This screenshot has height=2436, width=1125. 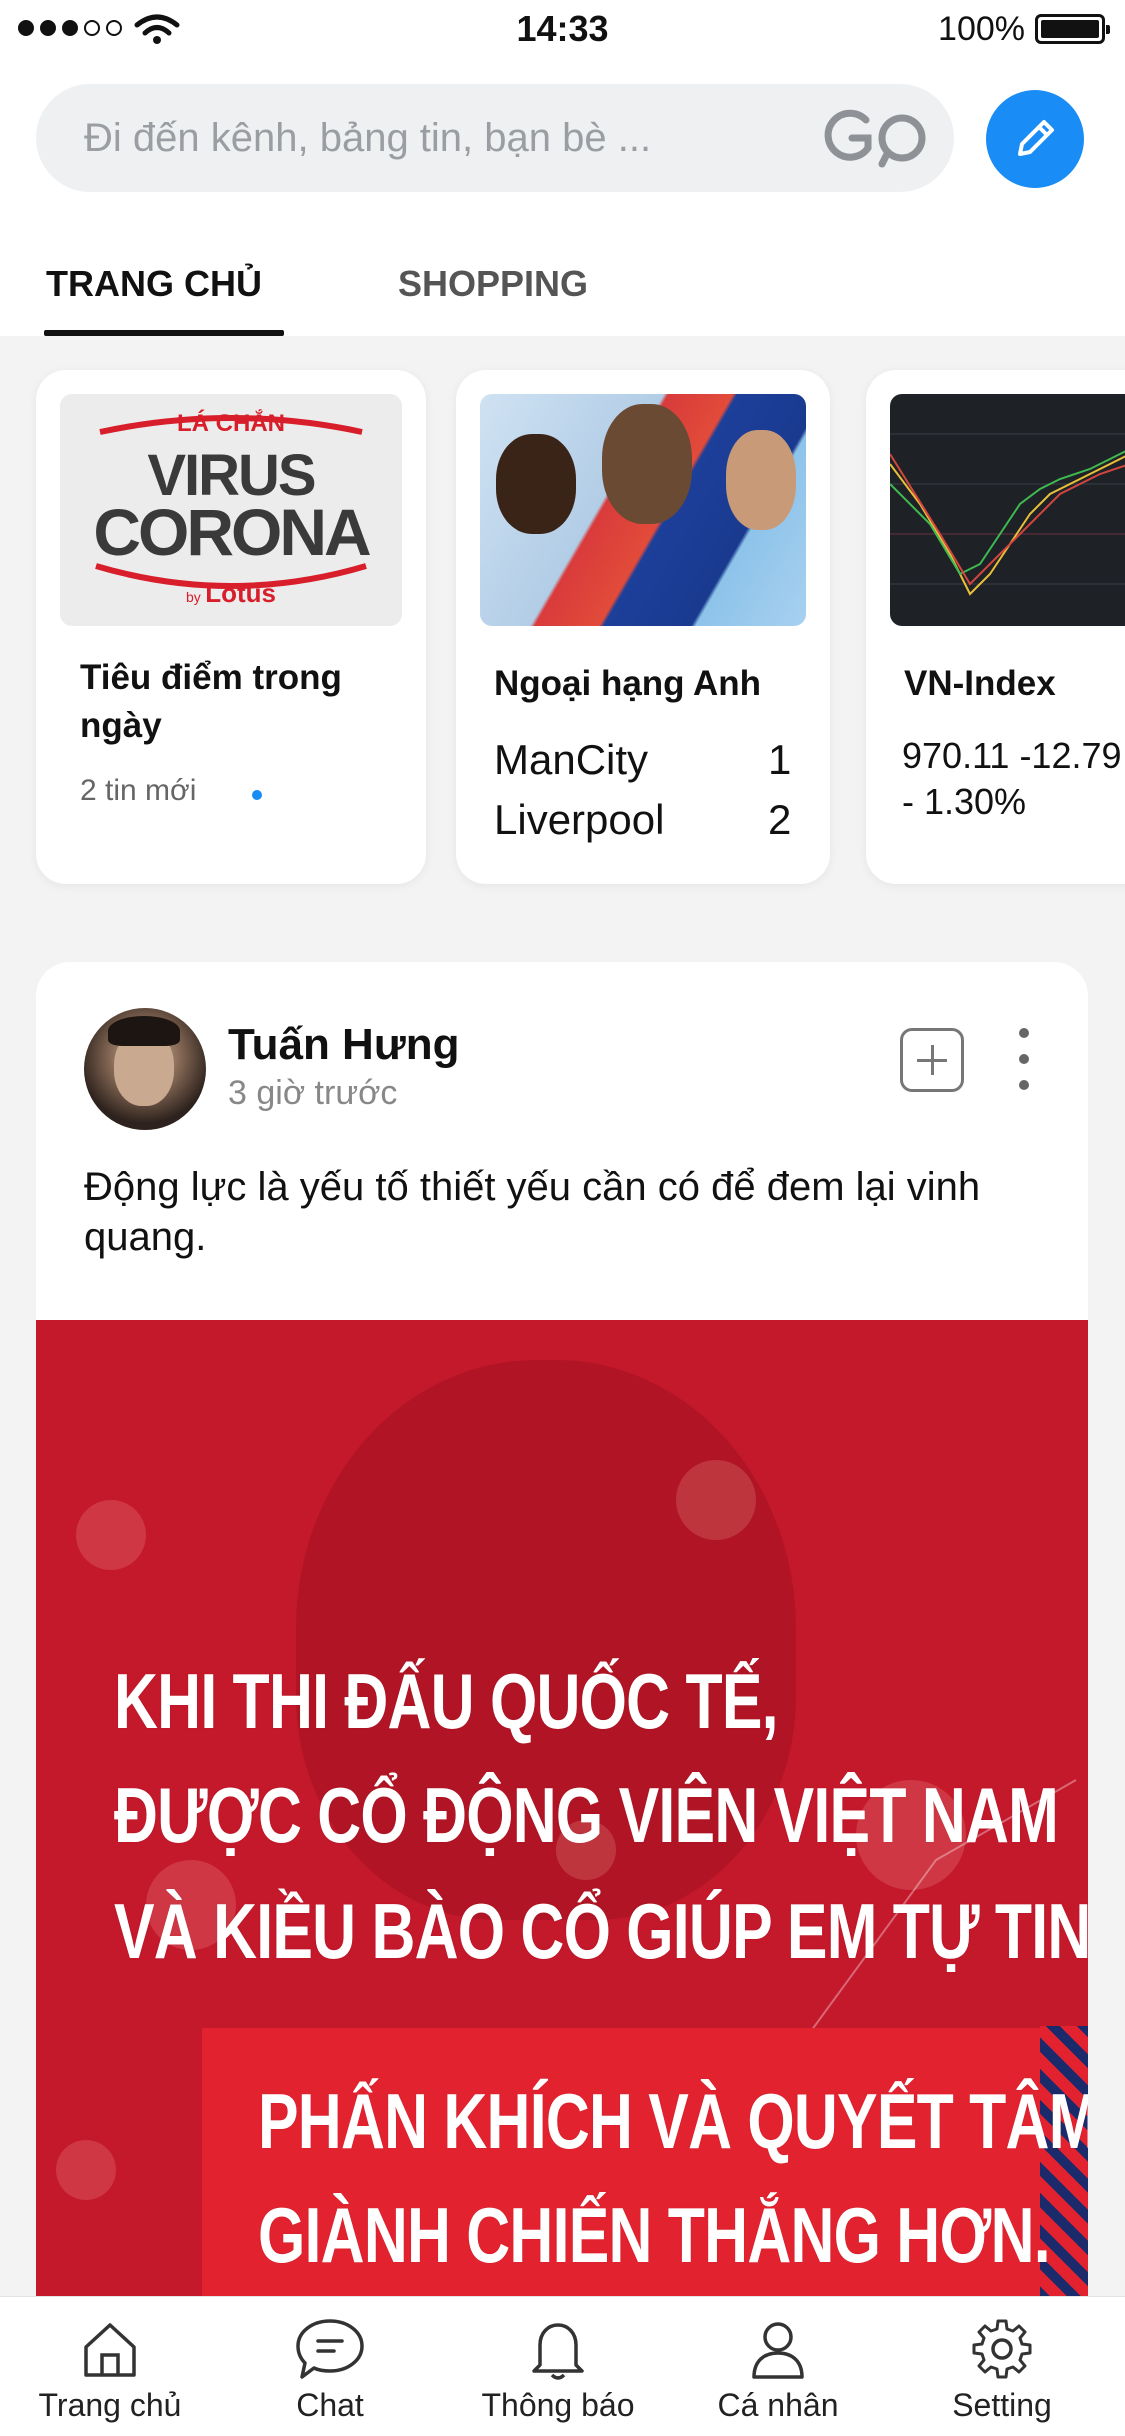 I want to click on banner-brand: by Lotus, so click(x=231, y=593).